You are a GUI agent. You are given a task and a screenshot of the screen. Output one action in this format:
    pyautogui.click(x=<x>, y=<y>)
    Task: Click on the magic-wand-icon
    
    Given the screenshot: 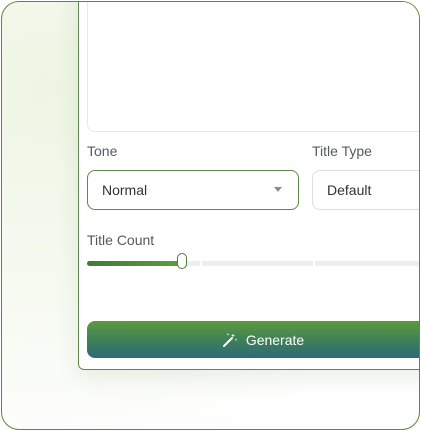 What is the action you would take?
    pyautogui.click(x=230, y=339)
    